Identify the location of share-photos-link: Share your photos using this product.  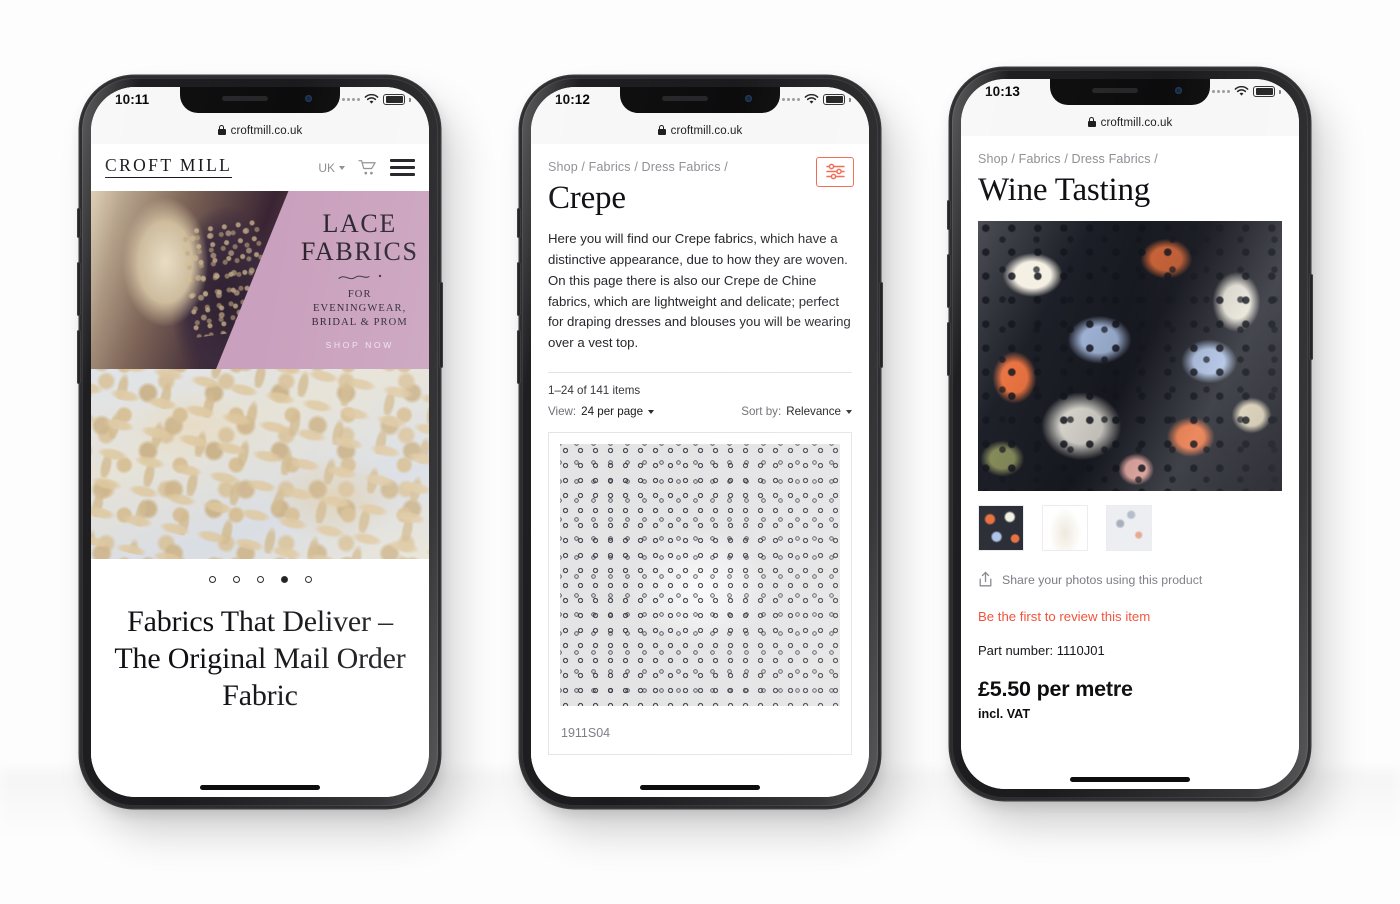
(1130, 569).